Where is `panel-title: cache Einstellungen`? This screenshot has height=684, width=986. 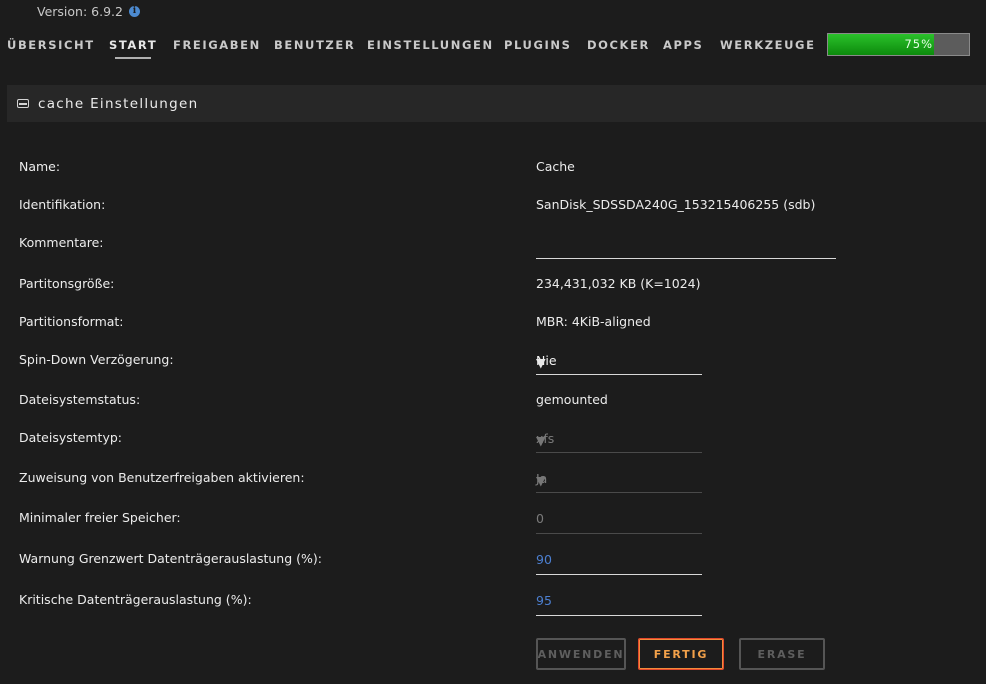 panel-title: cache Einstellungen is located at coordinates (118, 103).